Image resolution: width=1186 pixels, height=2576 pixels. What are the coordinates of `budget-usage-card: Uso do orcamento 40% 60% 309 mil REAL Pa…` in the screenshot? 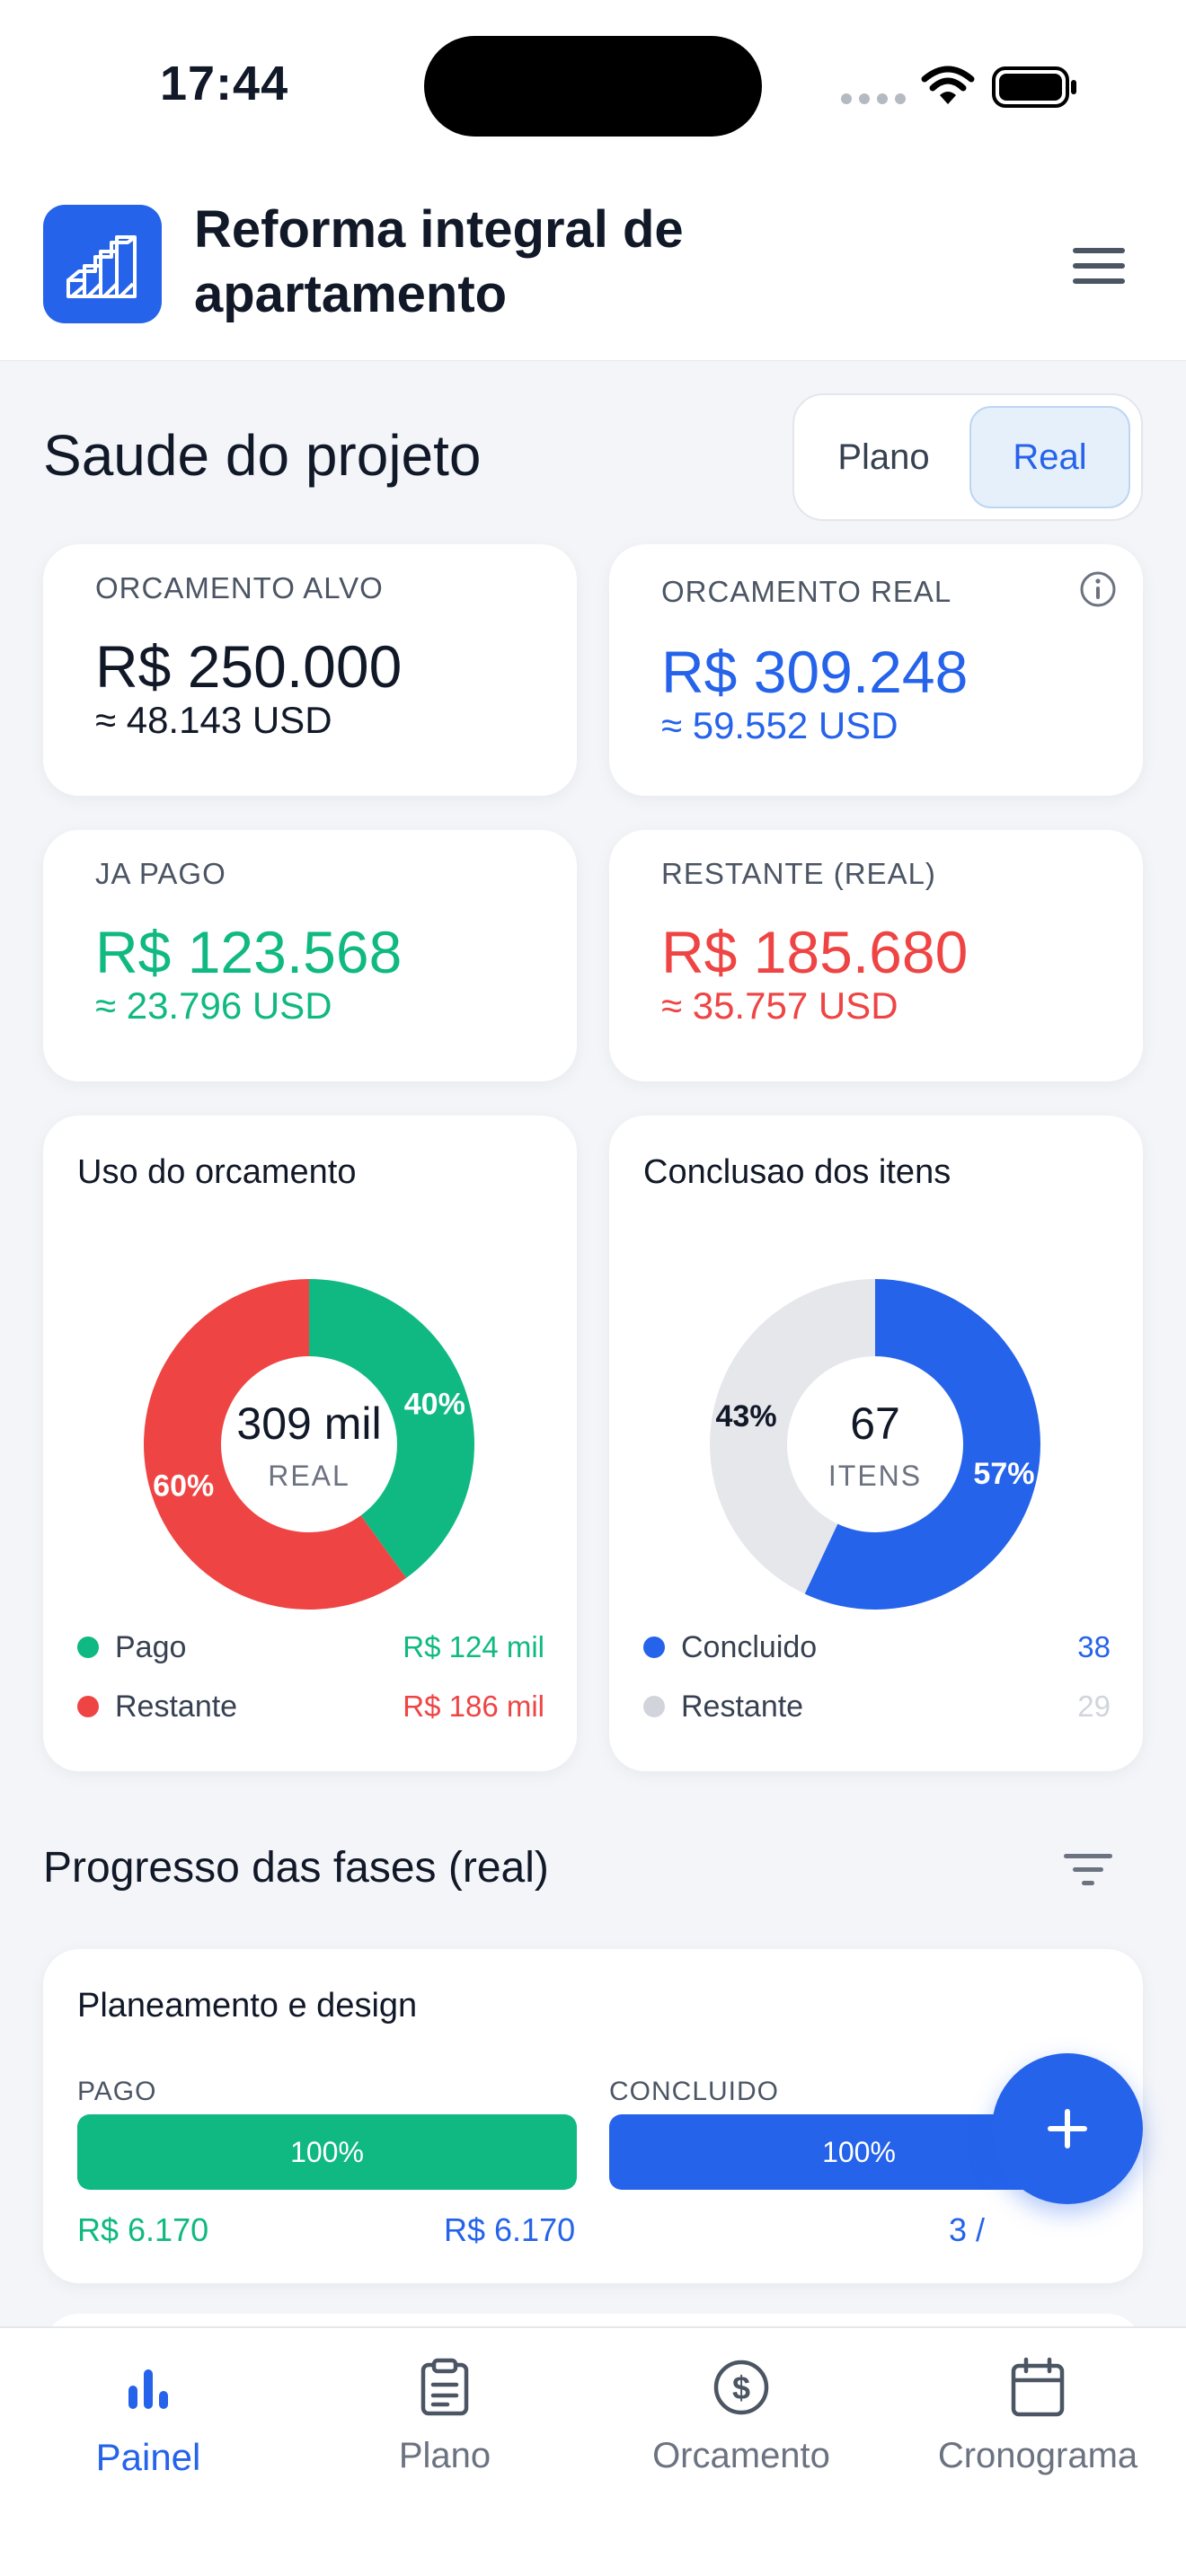 It's located at (310, 1443).